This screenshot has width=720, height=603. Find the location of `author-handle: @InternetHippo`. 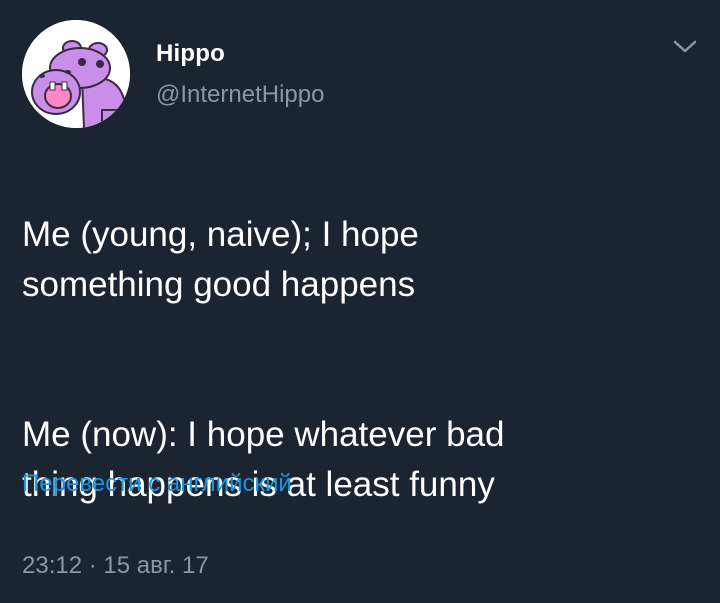

author-handle: @InternetHippo is located at coordinates (240, 95).